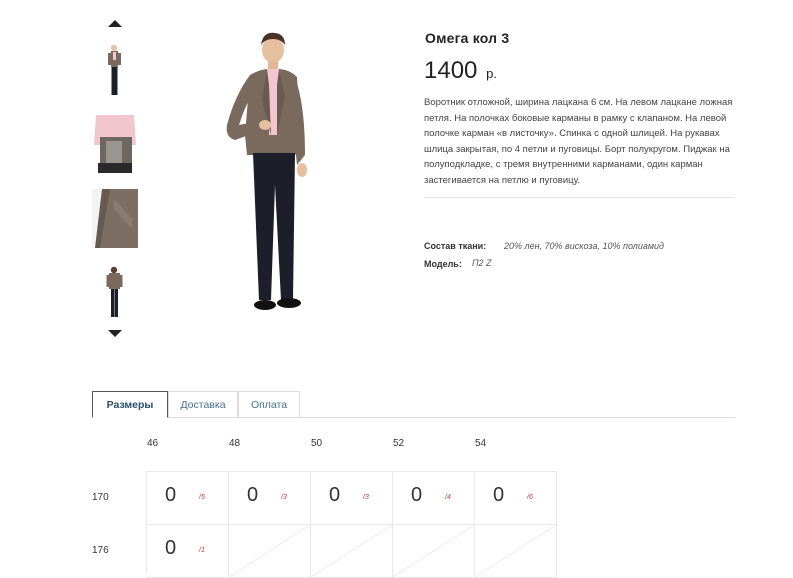 This screenshot has height=578, width=793. I want to click on size-col-52: 52, so click(399, 443).